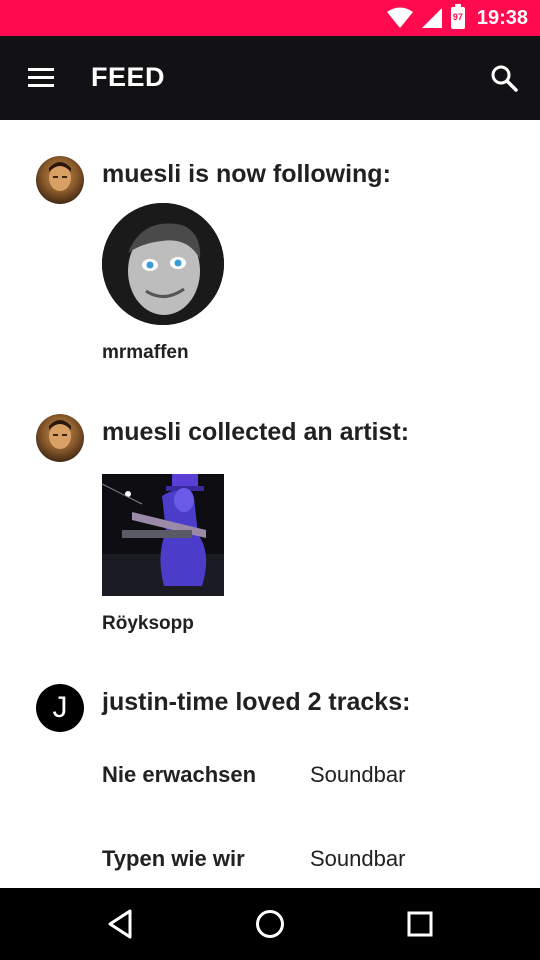 The image size is (540, 960). Describe the element at coordinates (502, 17) in the screenshot. I see `status-time: 19:38` at that location.